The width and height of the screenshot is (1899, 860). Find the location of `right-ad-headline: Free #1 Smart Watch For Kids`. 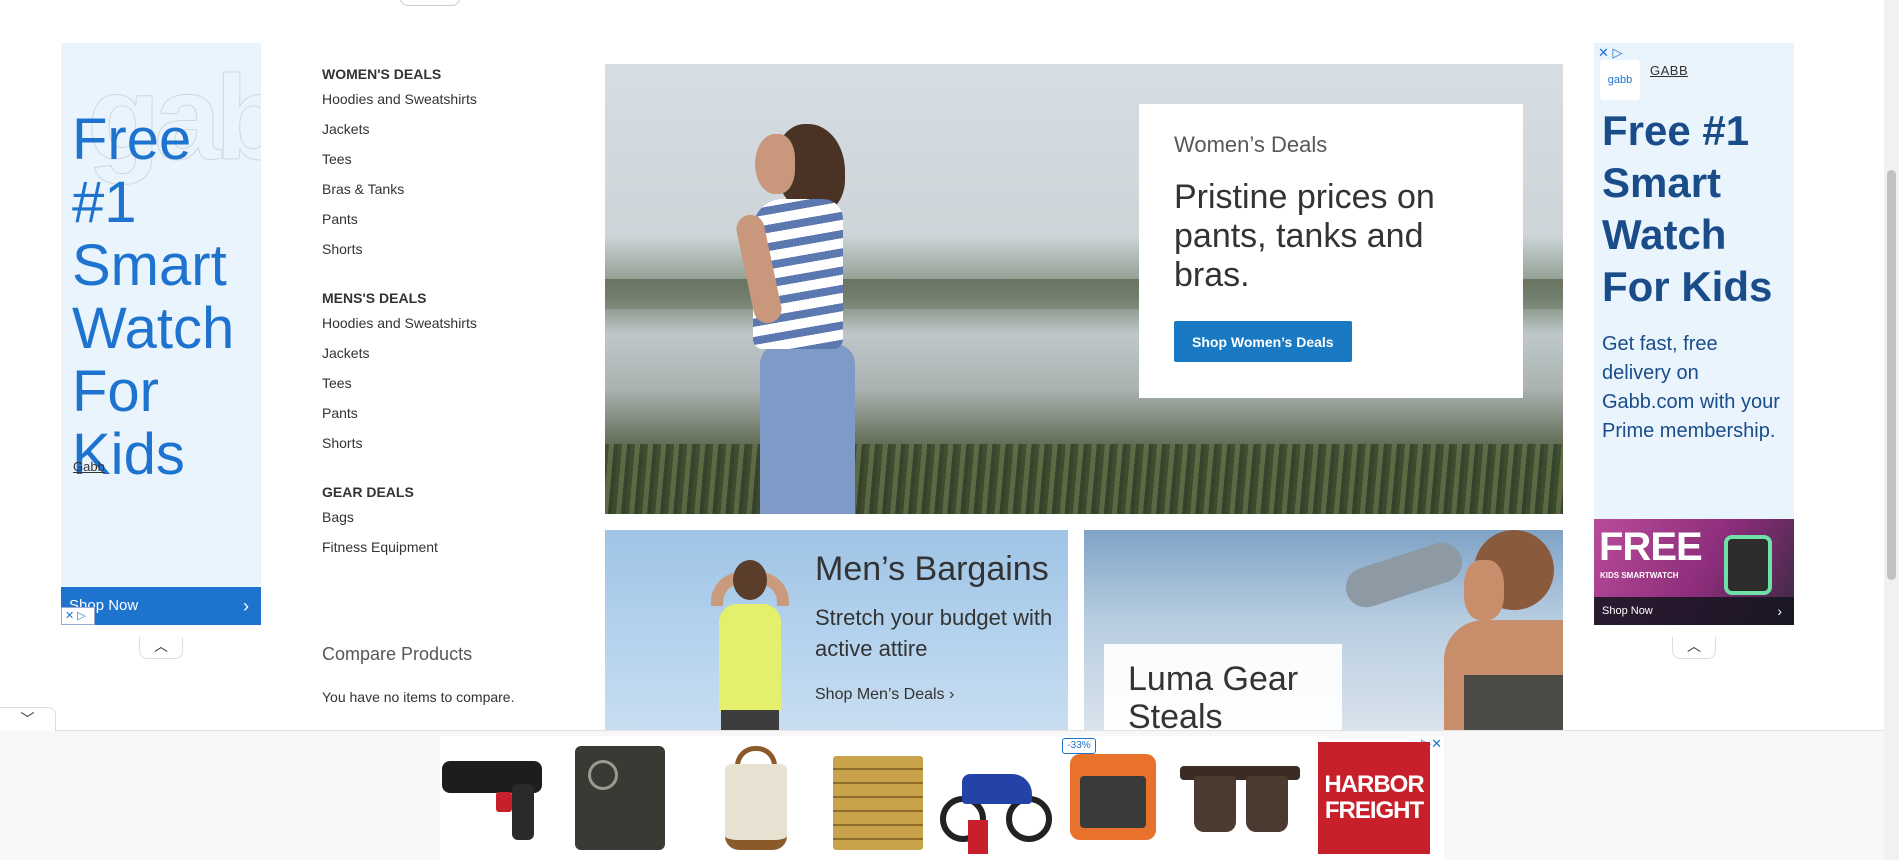

right-ad-headline: Free #1 Smart Watch For Kids is located at coordinates (1687, 208).